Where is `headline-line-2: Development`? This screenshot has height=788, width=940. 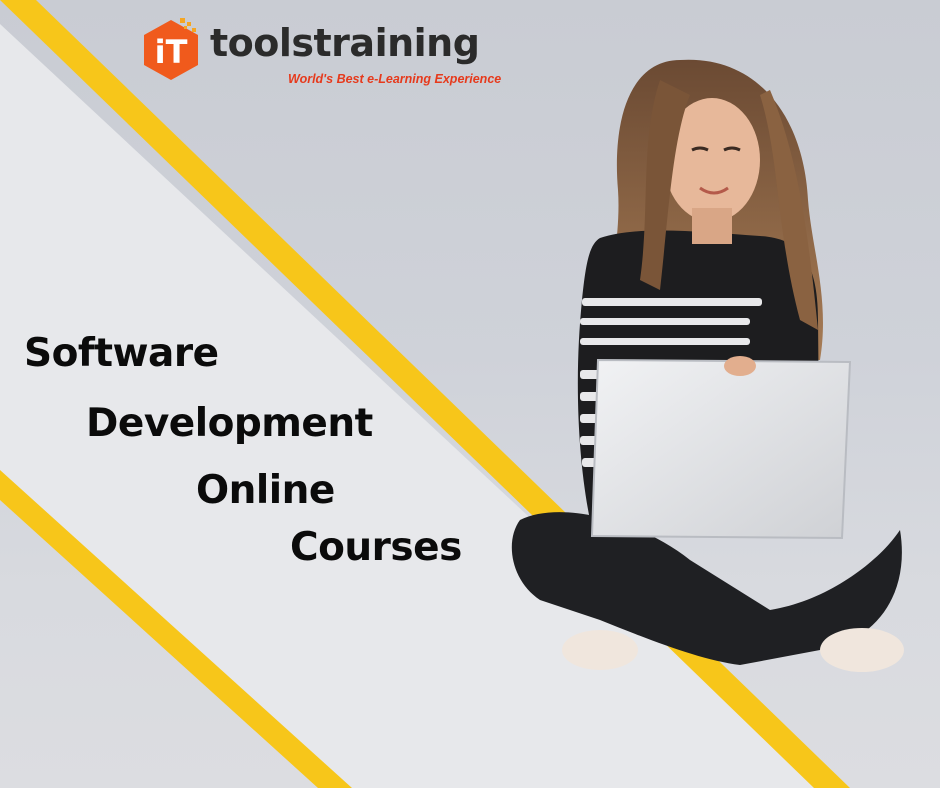
headline-line-2: Development is located at coordinates (229, 423).